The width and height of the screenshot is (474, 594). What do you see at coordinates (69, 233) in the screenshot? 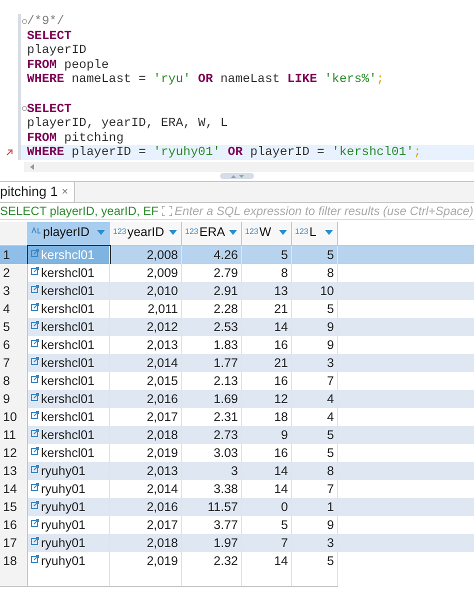
I see `column-header: playerID` at bounding box center [69, 233].